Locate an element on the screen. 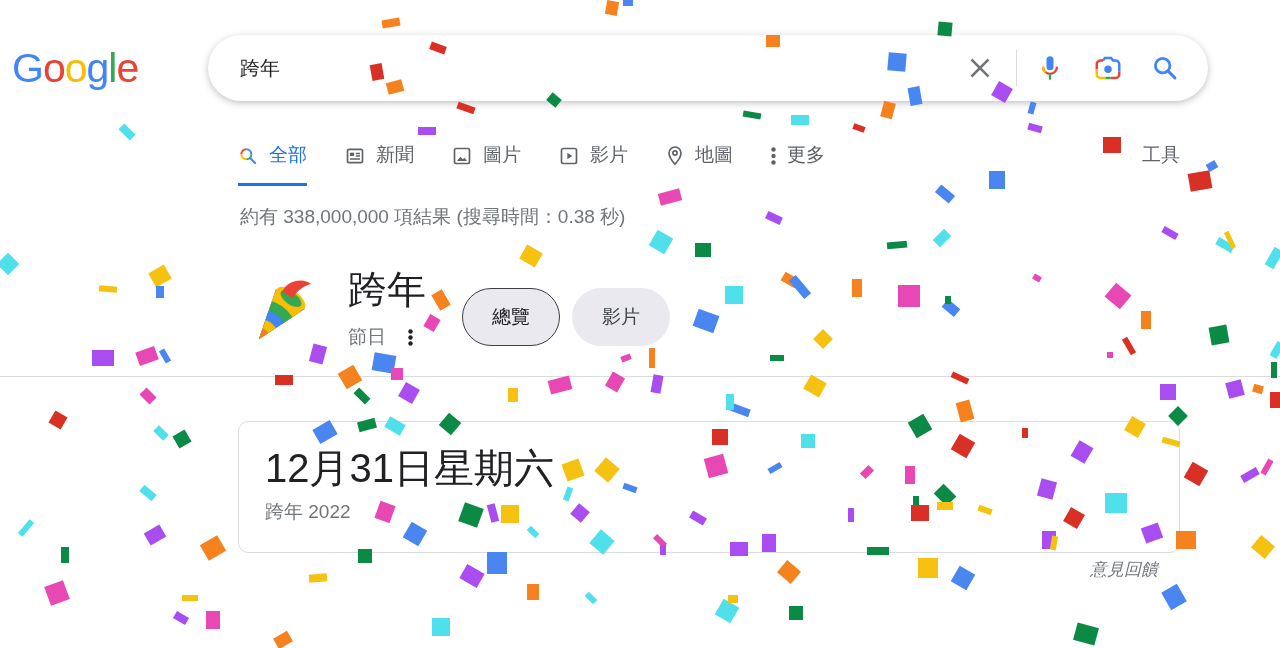  tab: 影片 is located at coordinates (593, 157).